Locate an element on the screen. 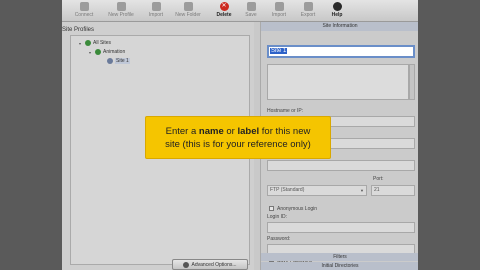 The height and width of the screenshot is (270, 480). new-profile-button: New Profile is located at coordinates (121, 11).